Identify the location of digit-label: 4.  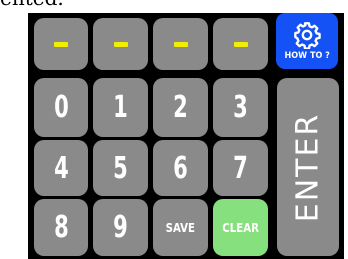
(61, 168).